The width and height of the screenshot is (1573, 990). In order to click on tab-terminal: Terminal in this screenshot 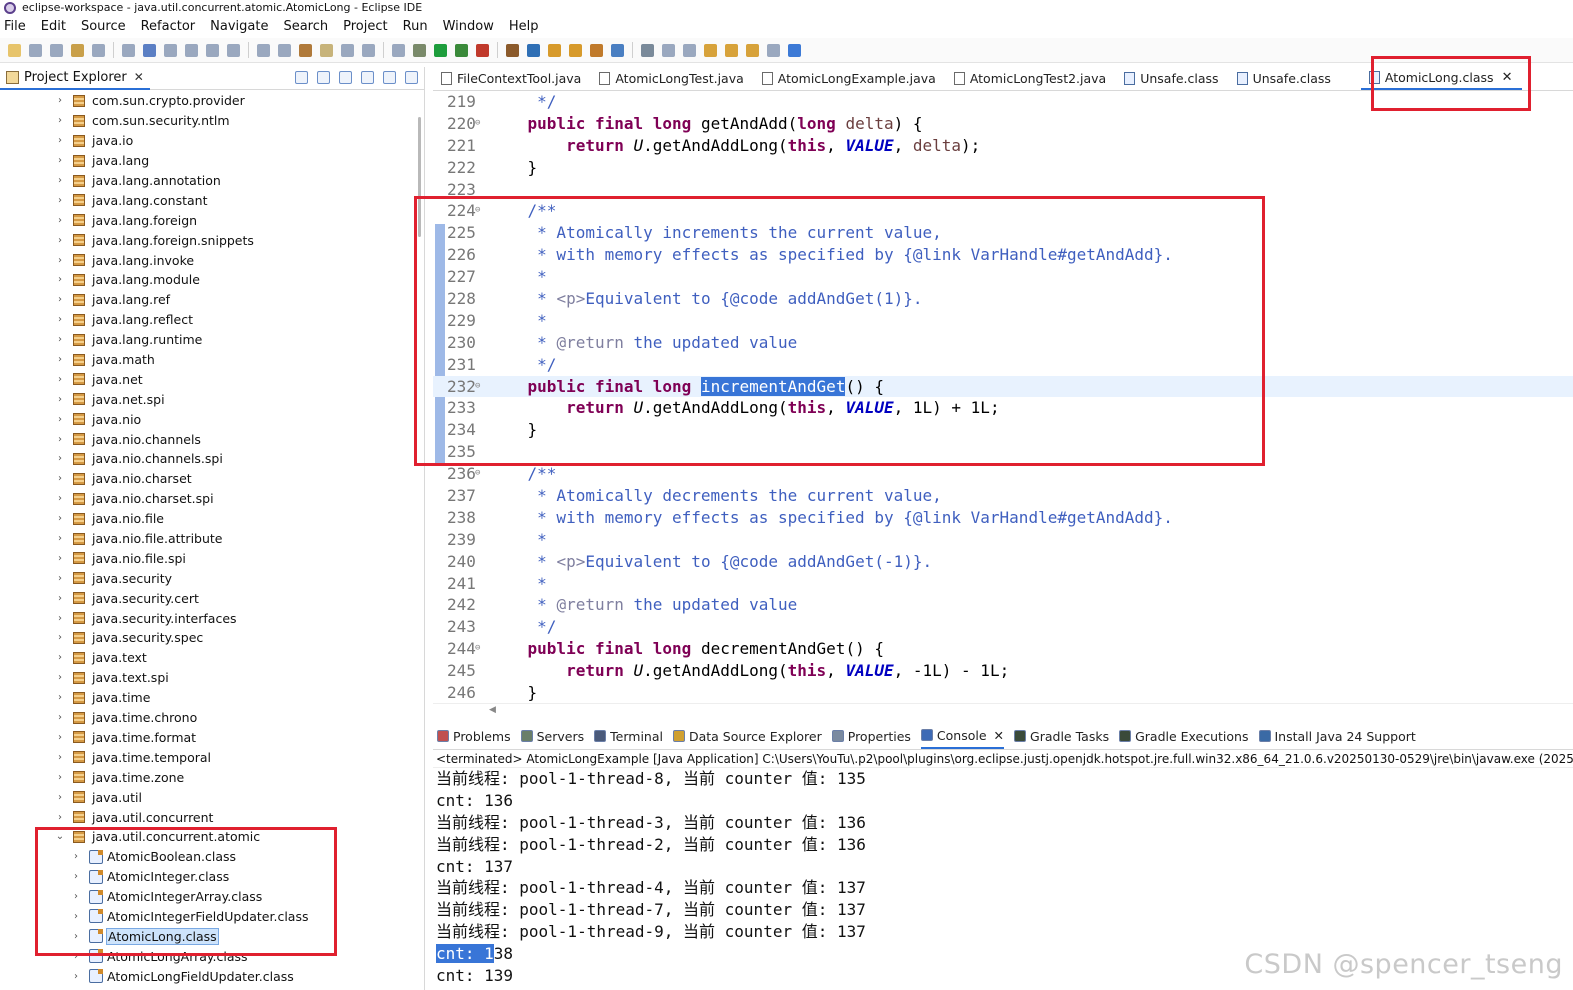, I will do `click(628, 736)`.